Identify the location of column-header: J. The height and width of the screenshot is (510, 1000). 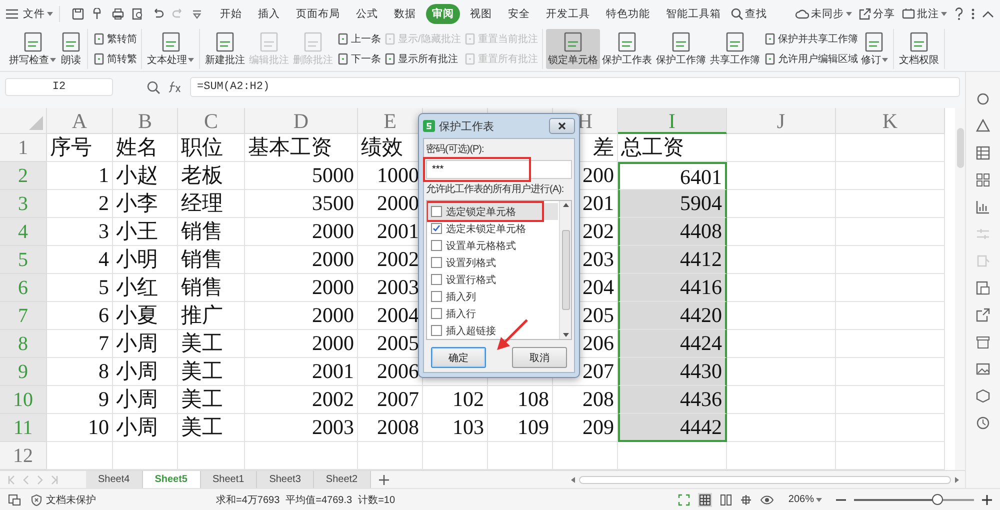
(781, 121).